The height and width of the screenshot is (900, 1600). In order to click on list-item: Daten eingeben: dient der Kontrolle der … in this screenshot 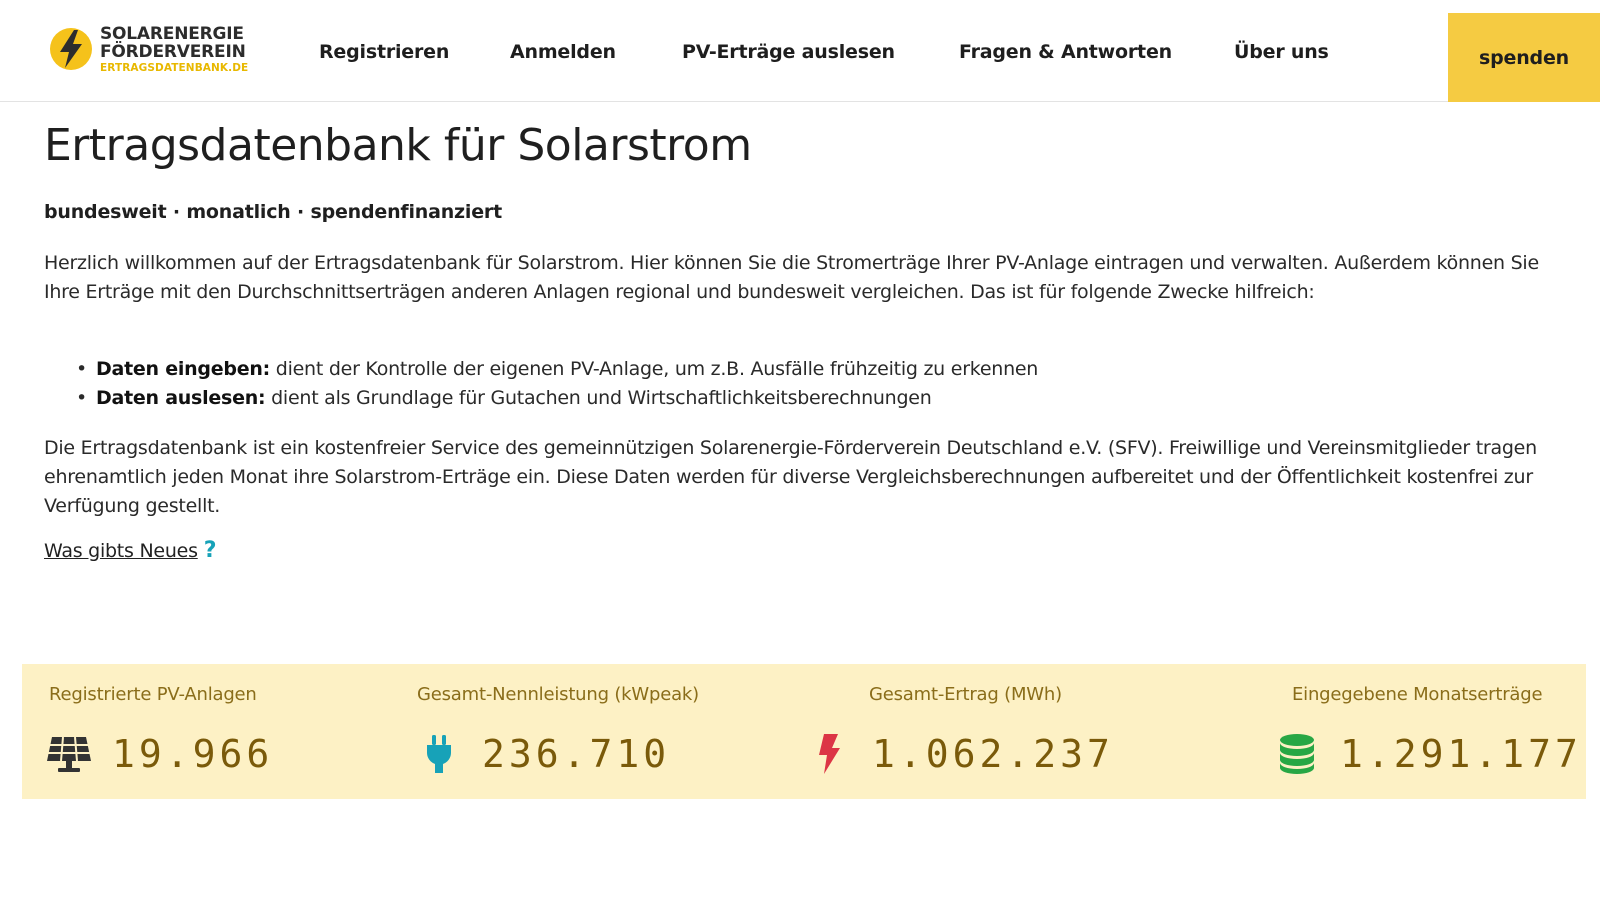, I will do `click(799, 369)`.